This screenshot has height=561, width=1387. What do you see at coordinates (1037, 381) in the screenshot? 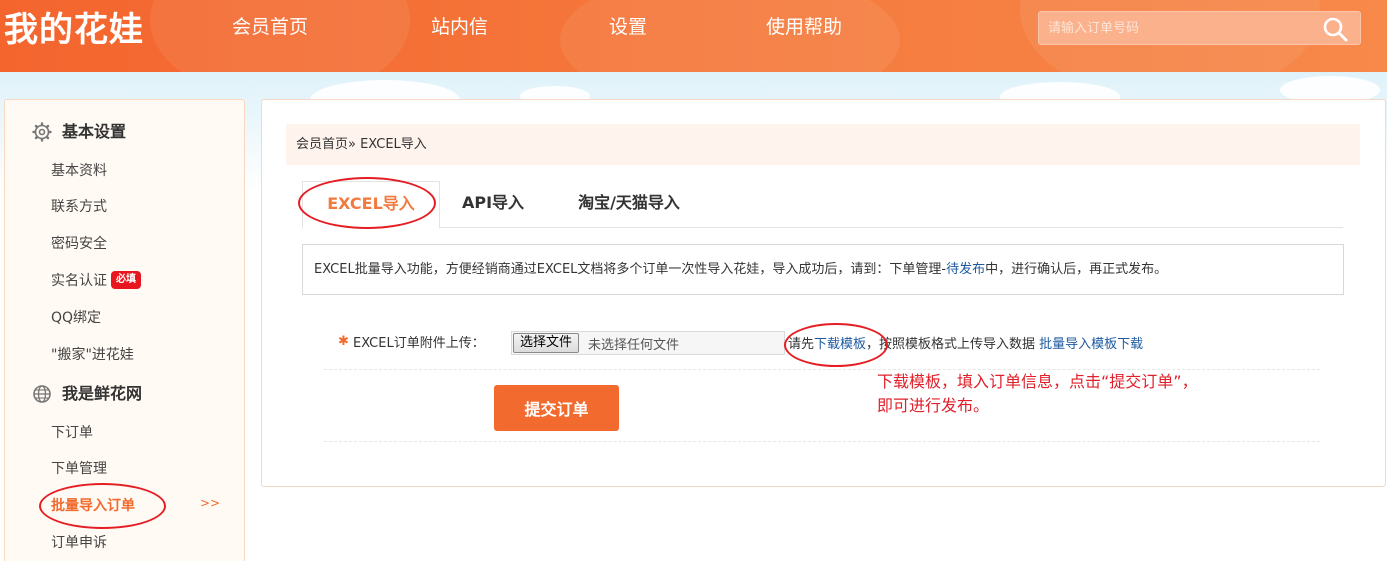
I see `annotation-line: 下载模板，填入订单信息，点击“提交订单”，` at bounding box center [1037, 381].